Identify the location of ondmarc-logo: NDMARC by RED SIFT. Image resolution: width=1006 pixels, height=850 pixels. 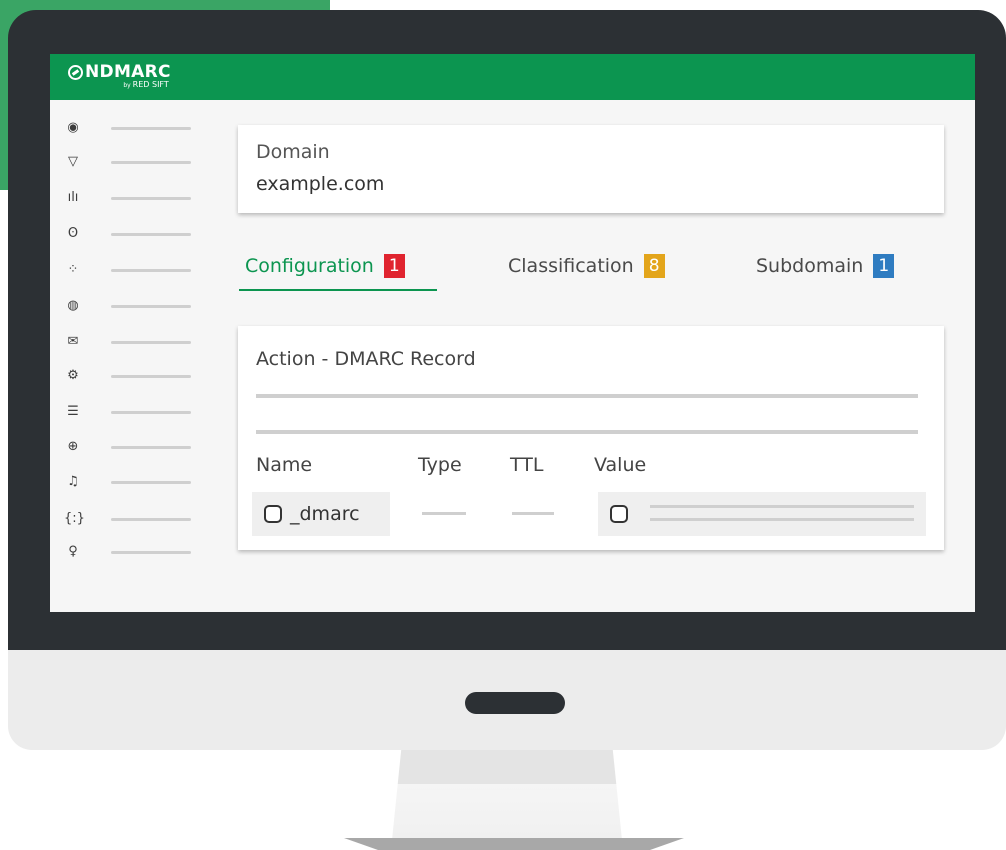
(119, 76).